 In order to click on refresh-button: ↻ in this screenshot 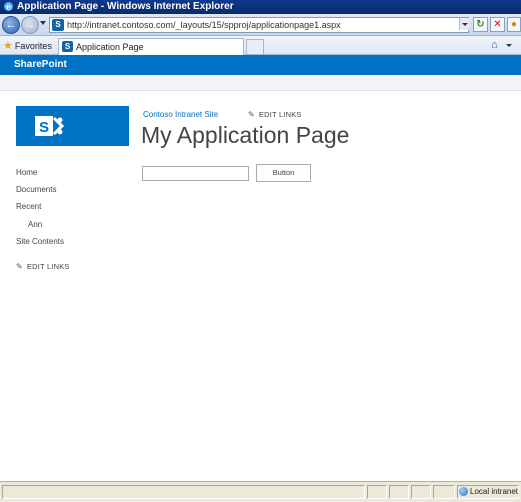, I will do `click(480, 24)`.